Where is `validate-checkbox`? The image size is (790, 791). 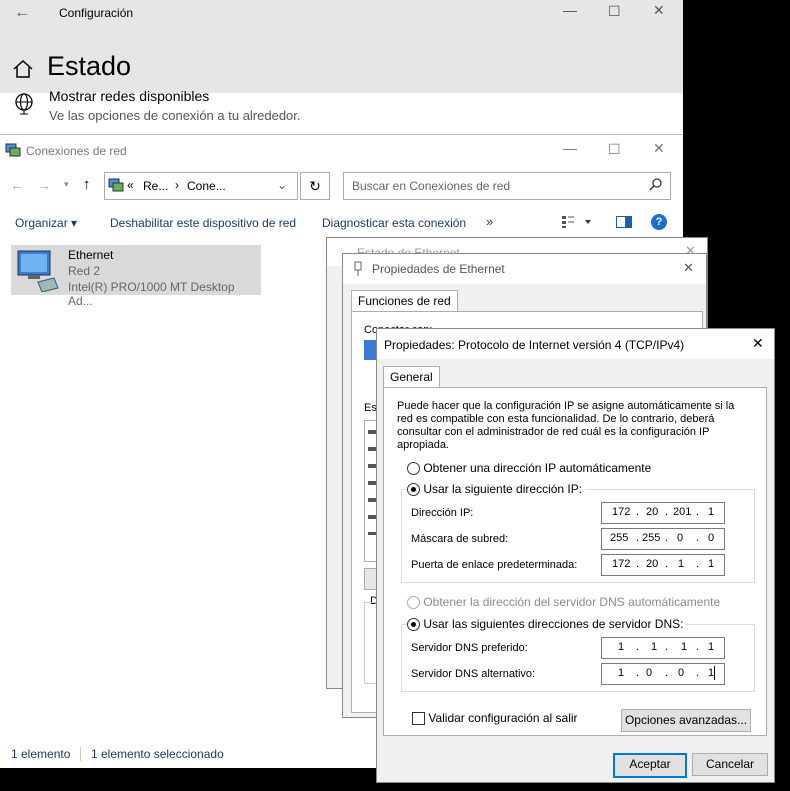 validate-checkbox is located at coordinates (418, 719).